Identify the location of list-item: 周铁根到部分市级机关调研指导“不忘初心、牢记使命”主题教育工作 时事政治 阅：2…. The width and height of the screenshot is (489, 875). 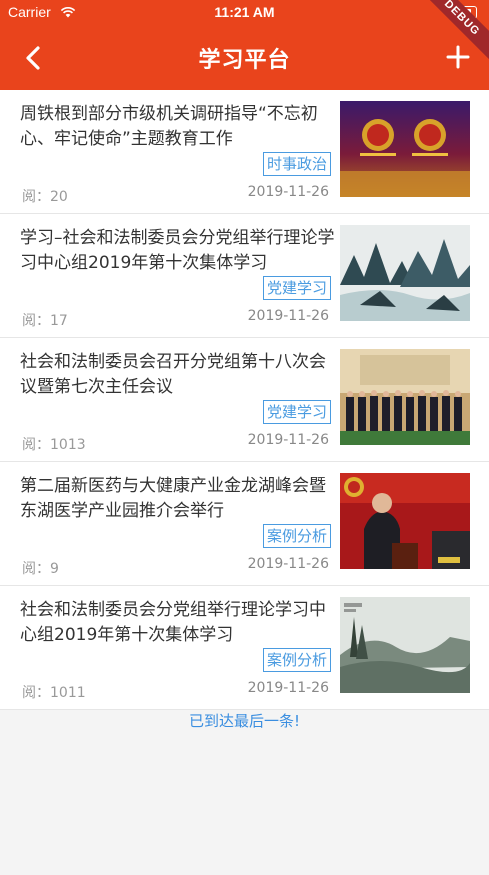
(244, 152).